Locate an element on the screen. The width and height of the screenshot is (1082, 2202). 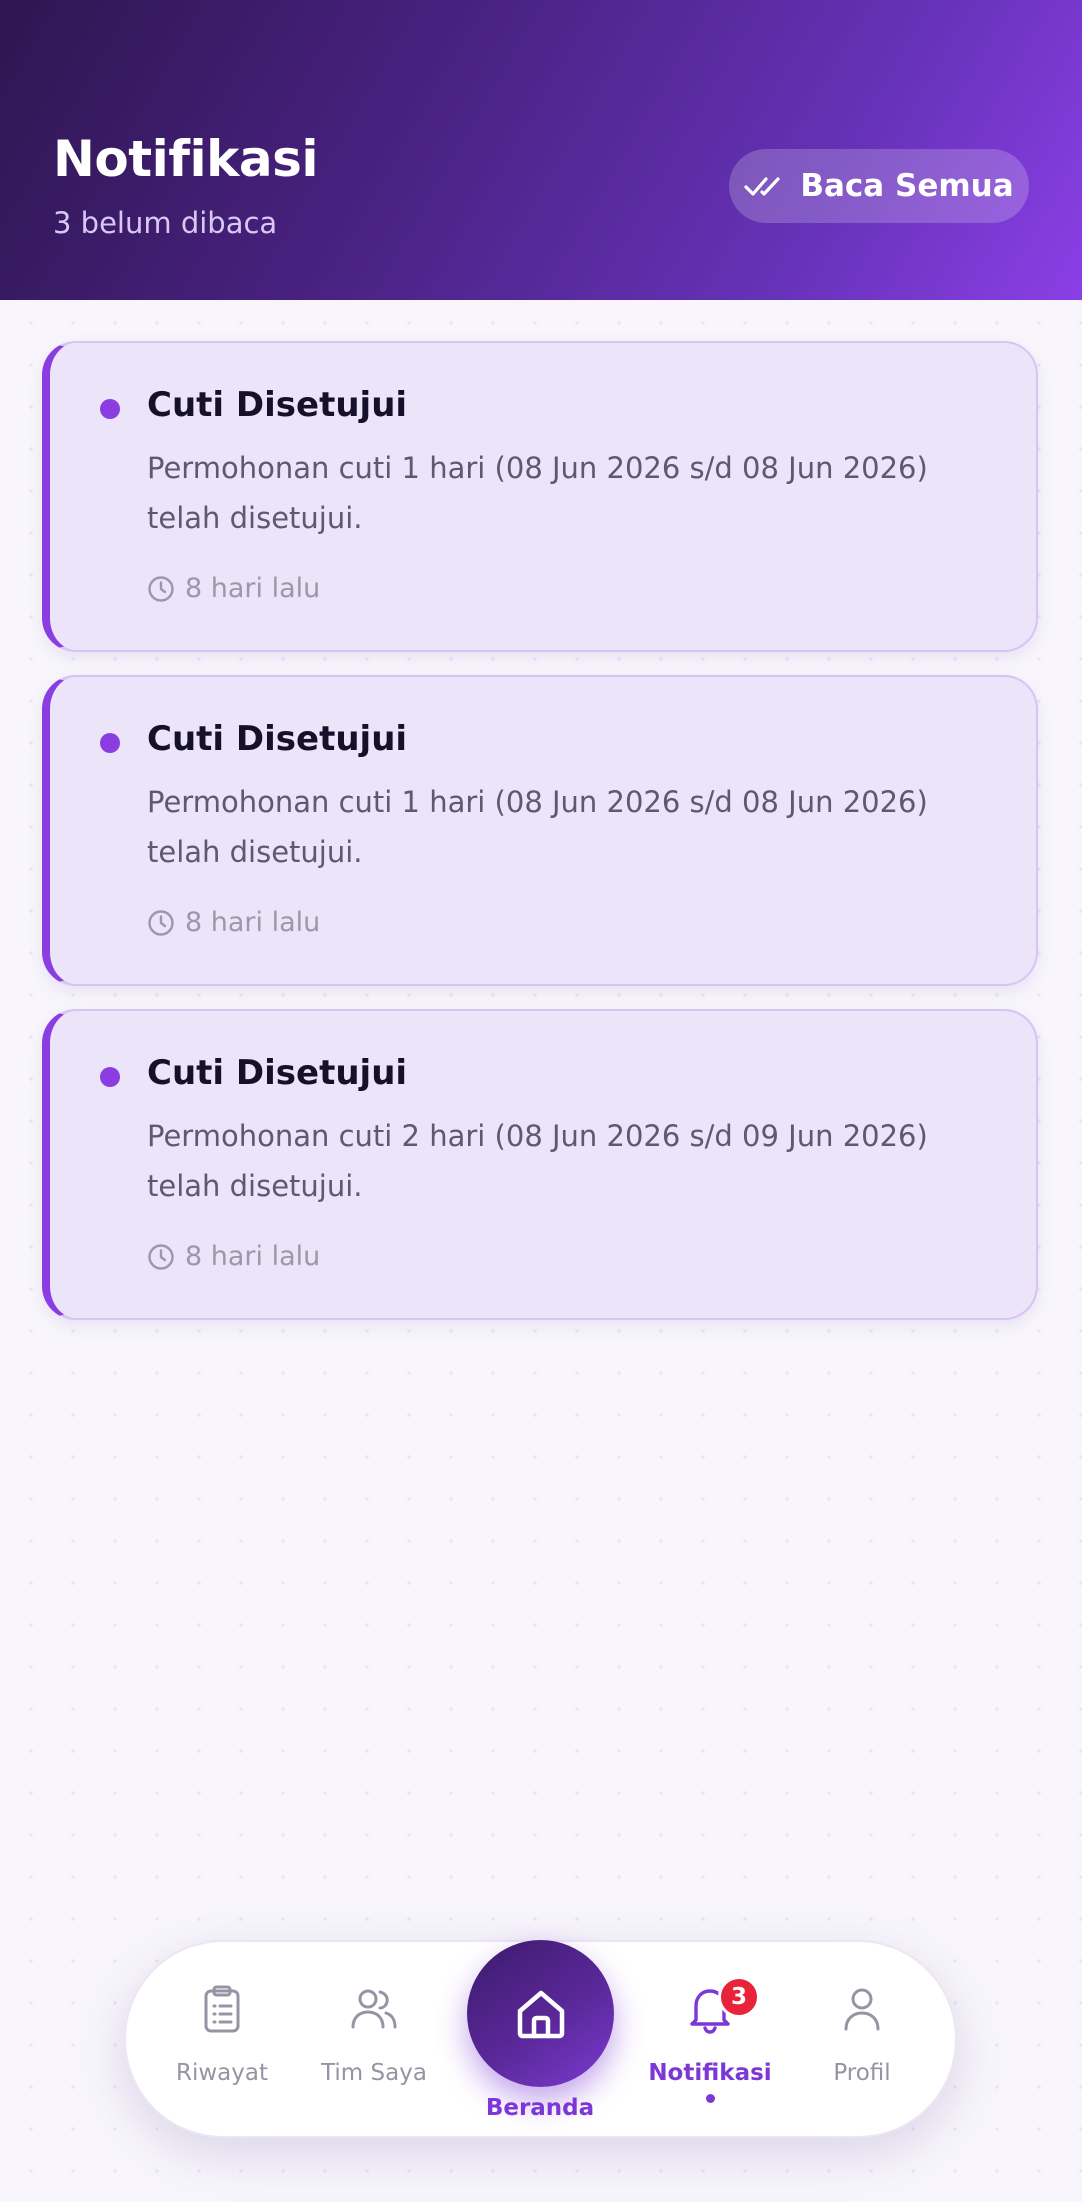
page-header: Notifikasi 3 belum dibaca Baca Semua is located at coordinates (541, 150).